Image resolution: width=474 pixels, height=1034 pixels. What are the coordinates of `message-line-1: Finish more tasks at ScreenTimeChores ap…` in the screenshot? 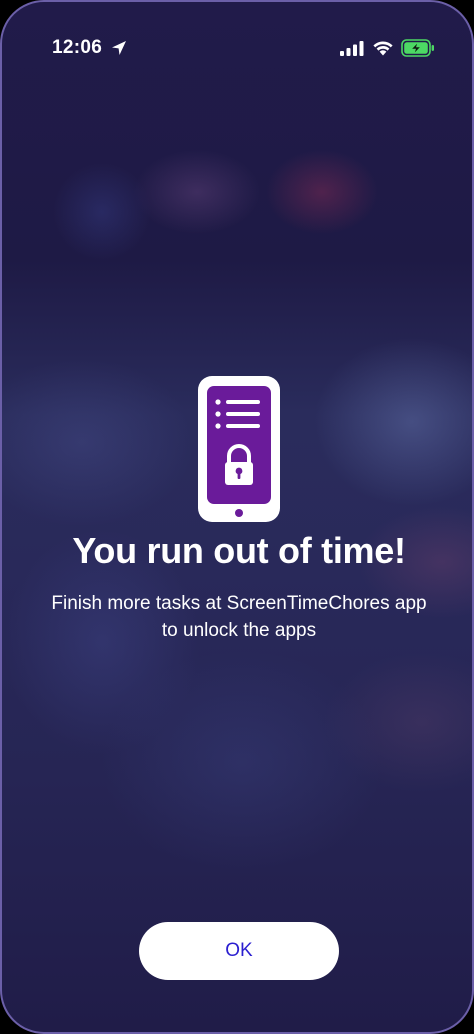 It's located at (239, 603).